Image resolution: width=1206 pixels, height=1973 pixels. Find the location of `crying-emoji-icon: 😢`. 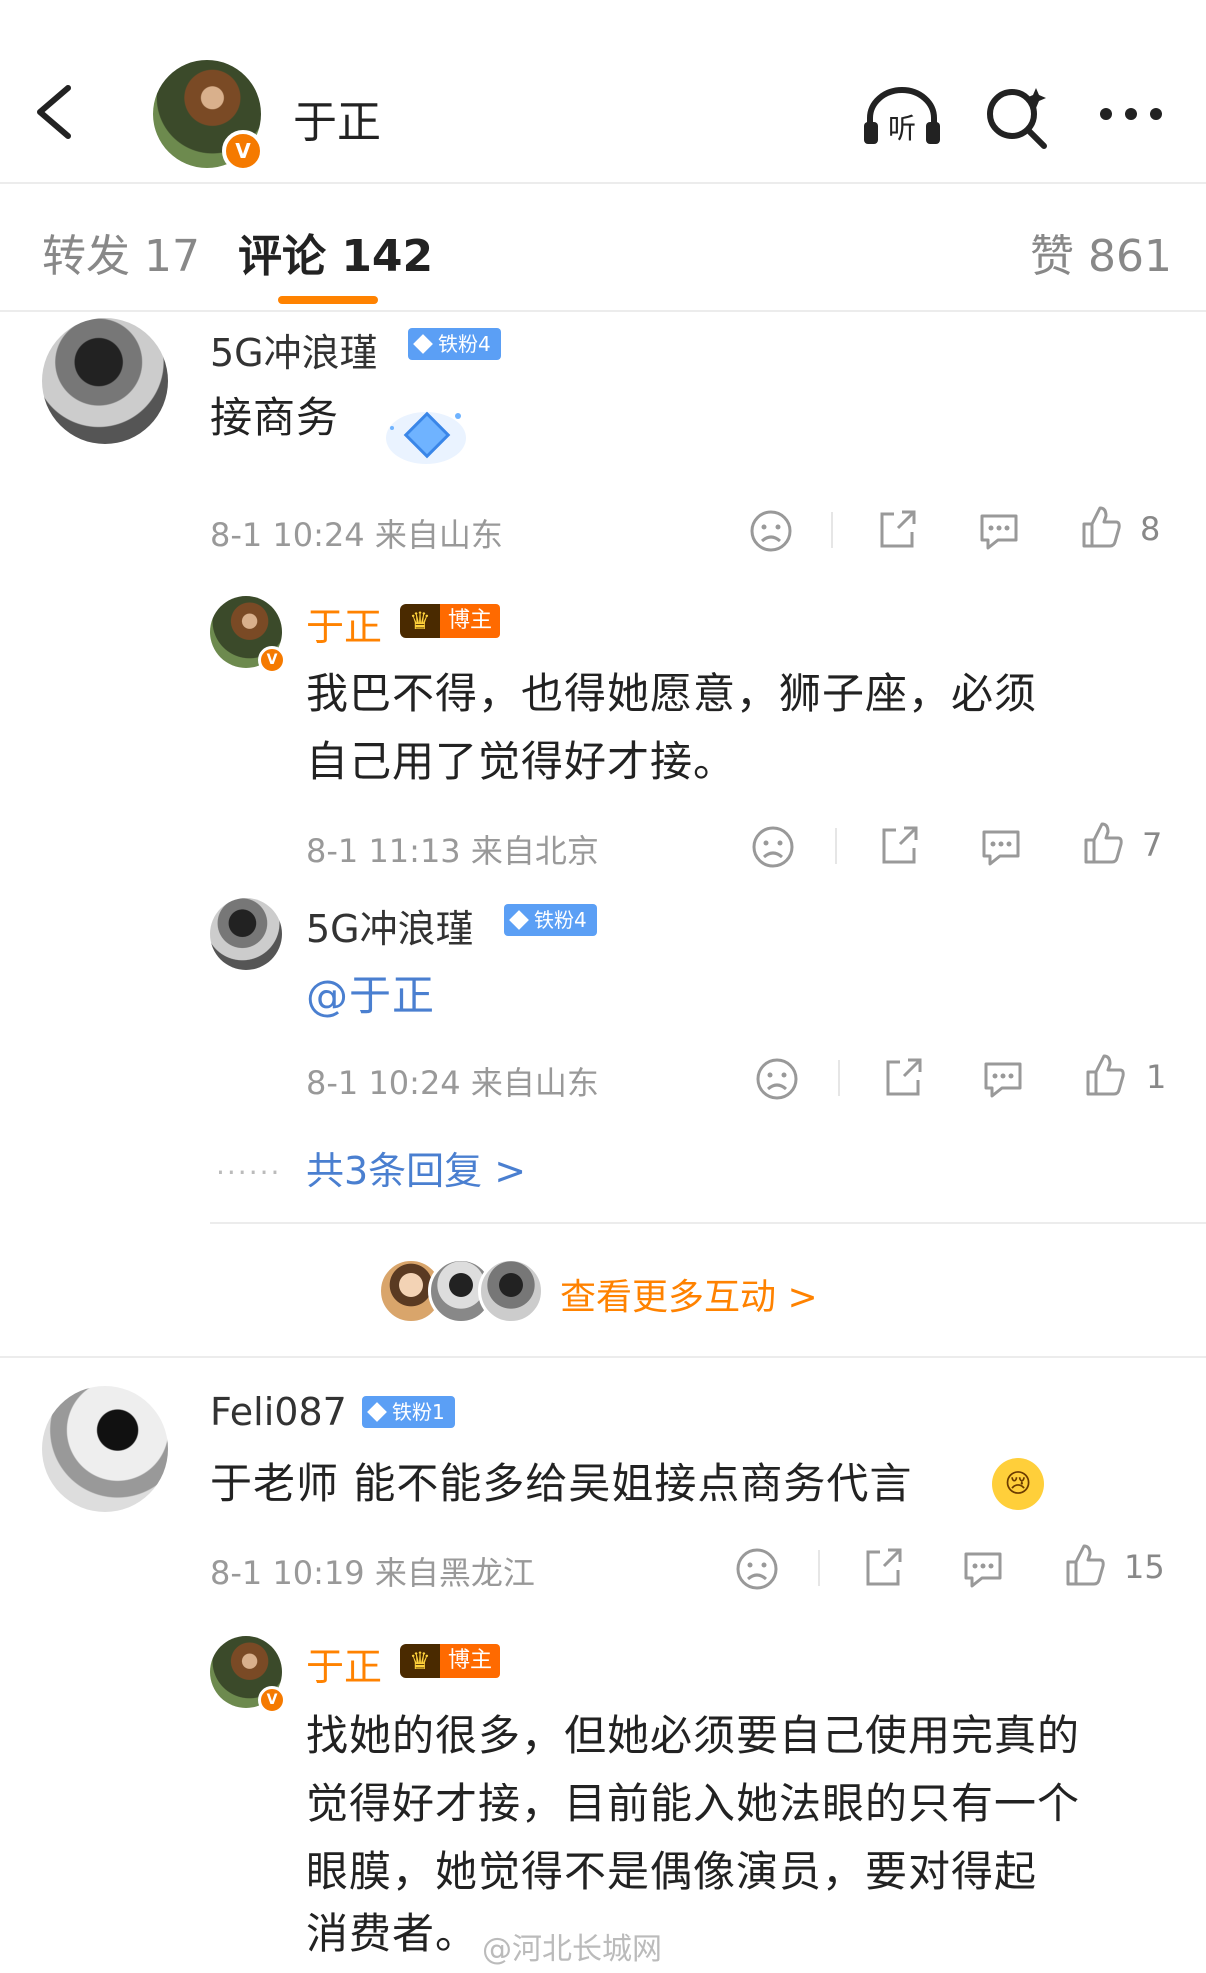

crying-emoji-icon: 😢 is located at coordinates (1018, 1484).